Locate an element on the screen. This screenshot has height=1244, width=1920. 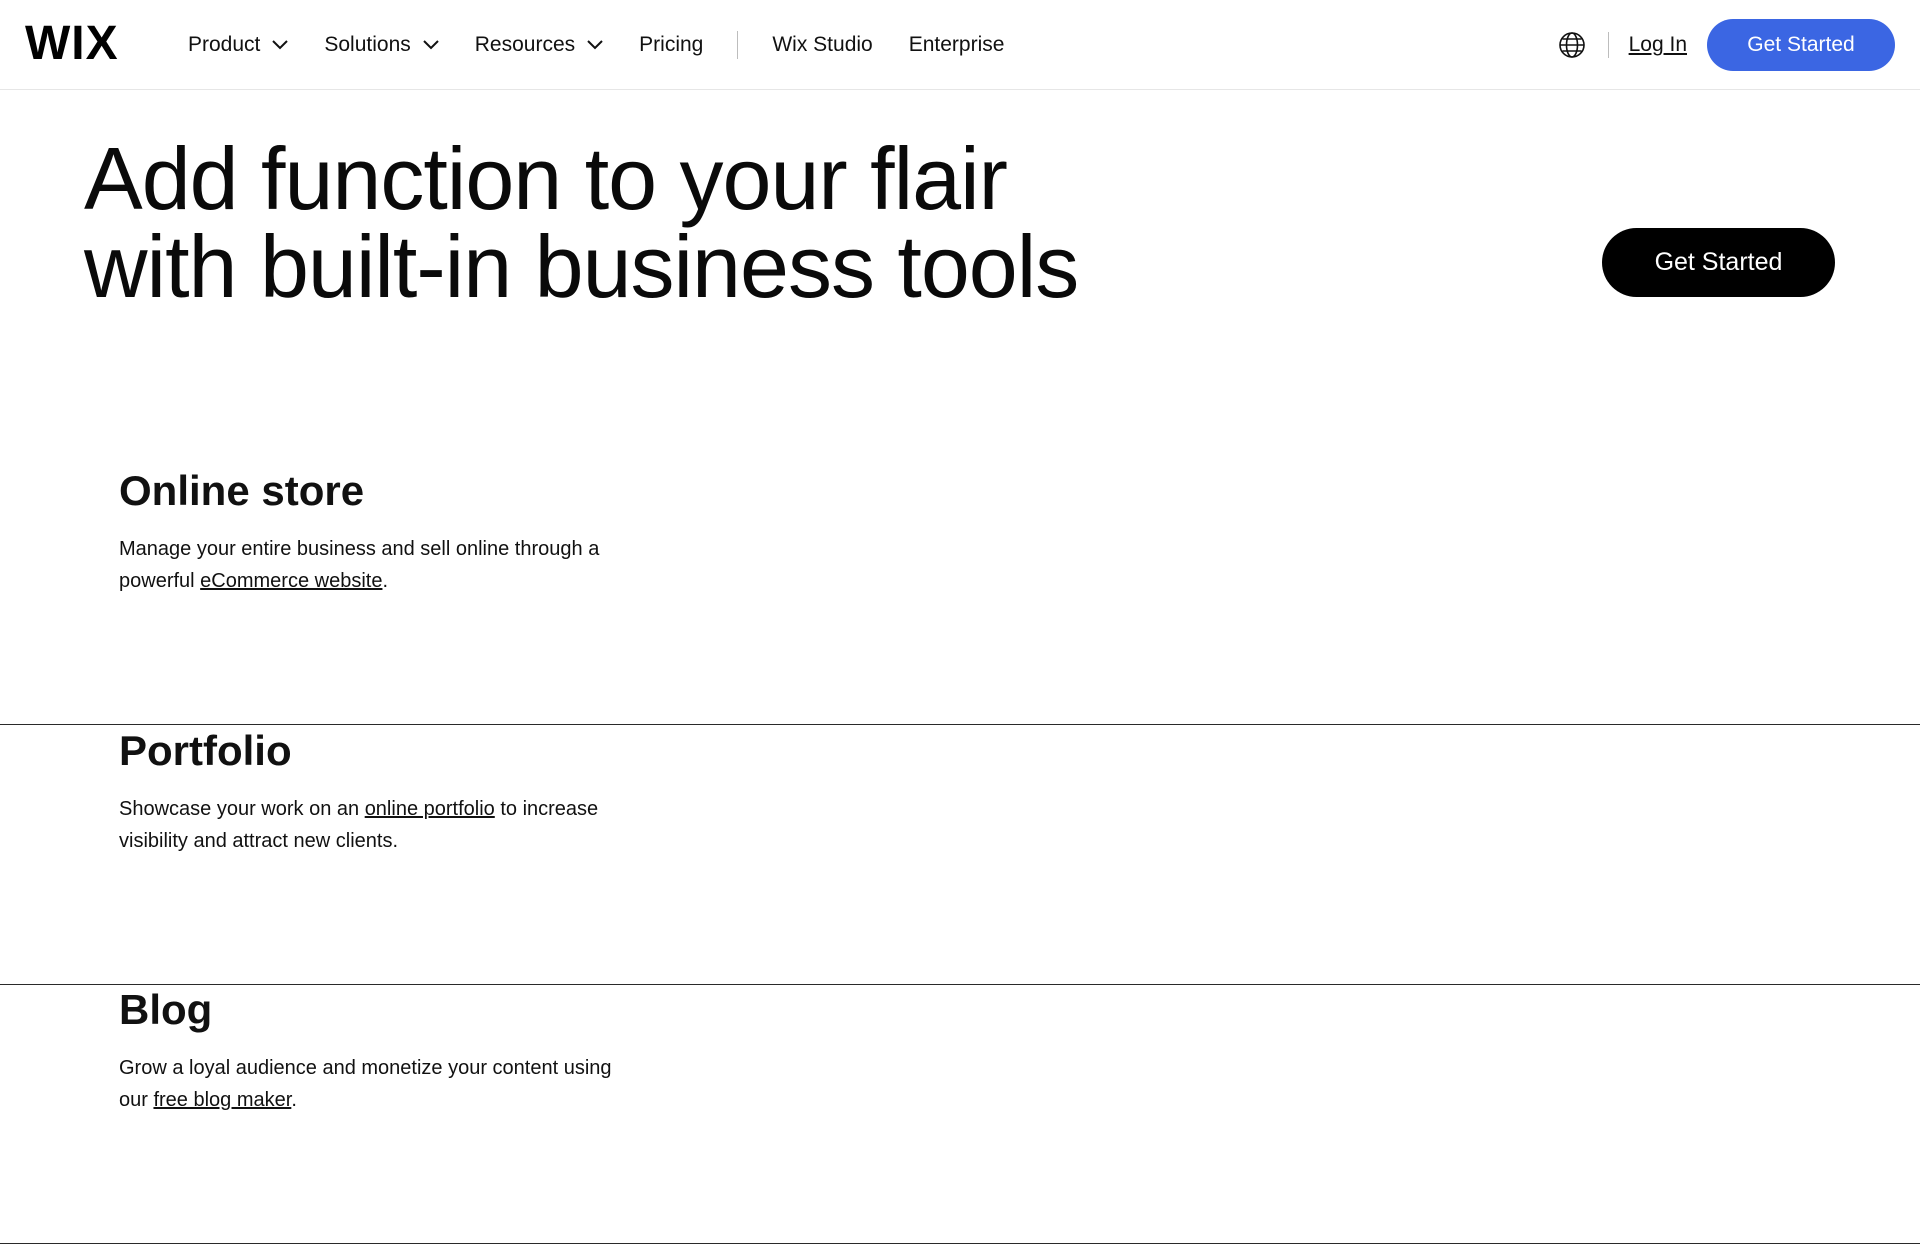
nav-enterprise: Enterprise is located at coordinates (957, 45).